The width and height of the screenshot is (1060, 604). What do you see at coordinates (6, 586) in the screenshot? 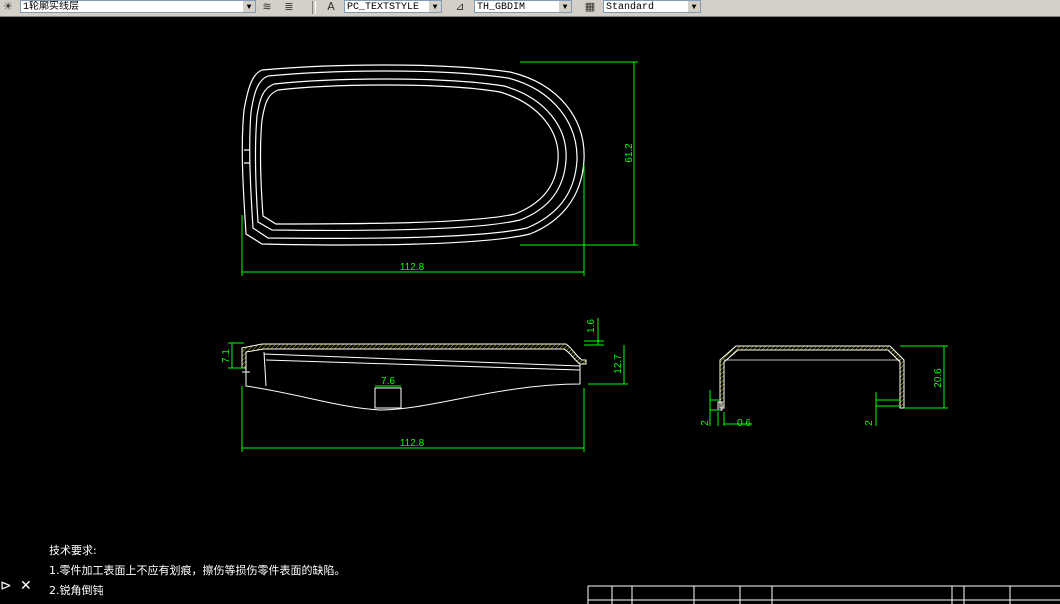
I see `ucs-arrow-icon: ⊳` at bounding box center [6, 586].